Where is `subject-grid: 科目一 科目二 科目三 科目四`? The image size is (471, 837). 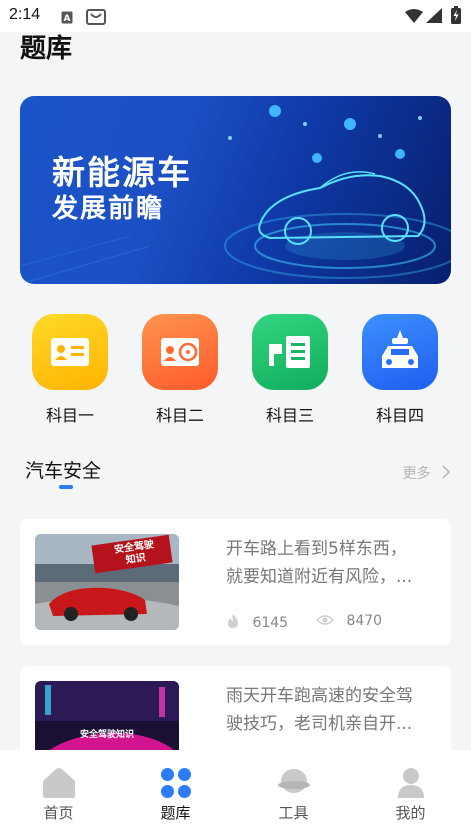 subject-grid: 科目一 科目二 科目三 科目四 is located at coordinates (235, 370).